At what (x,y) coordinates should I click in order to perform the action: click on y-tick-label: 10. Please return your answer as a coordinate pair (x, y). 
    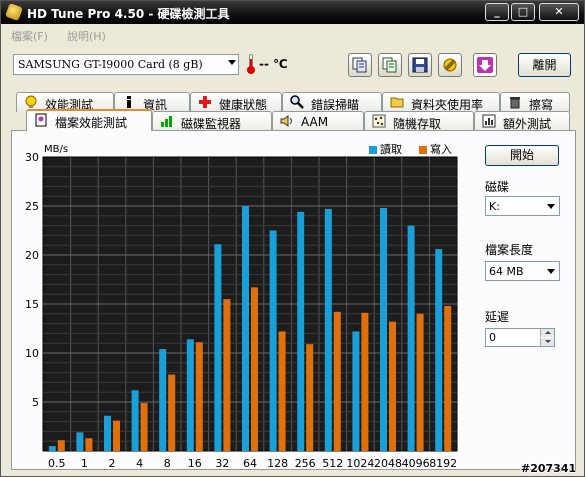
    Looking at the image, I should click on (32, 353).